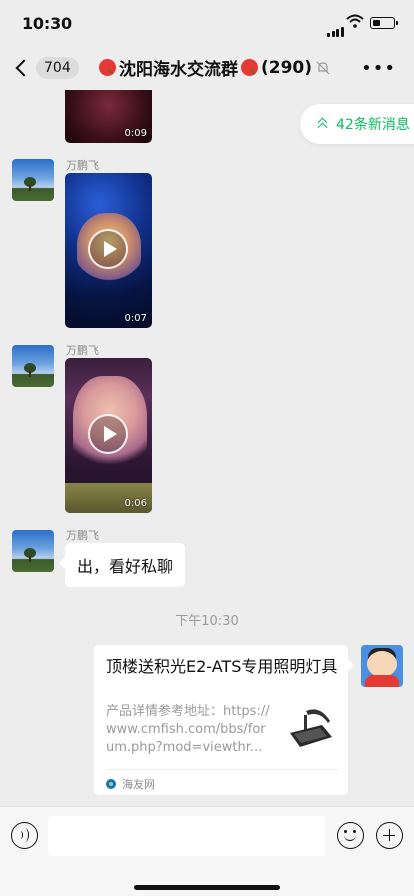 The image size is (414, 896). I want to click on status-time: 10:30, so click(47, 23).